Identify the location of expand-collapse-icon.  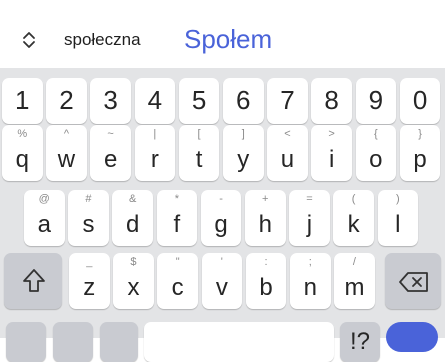
(29, 40).